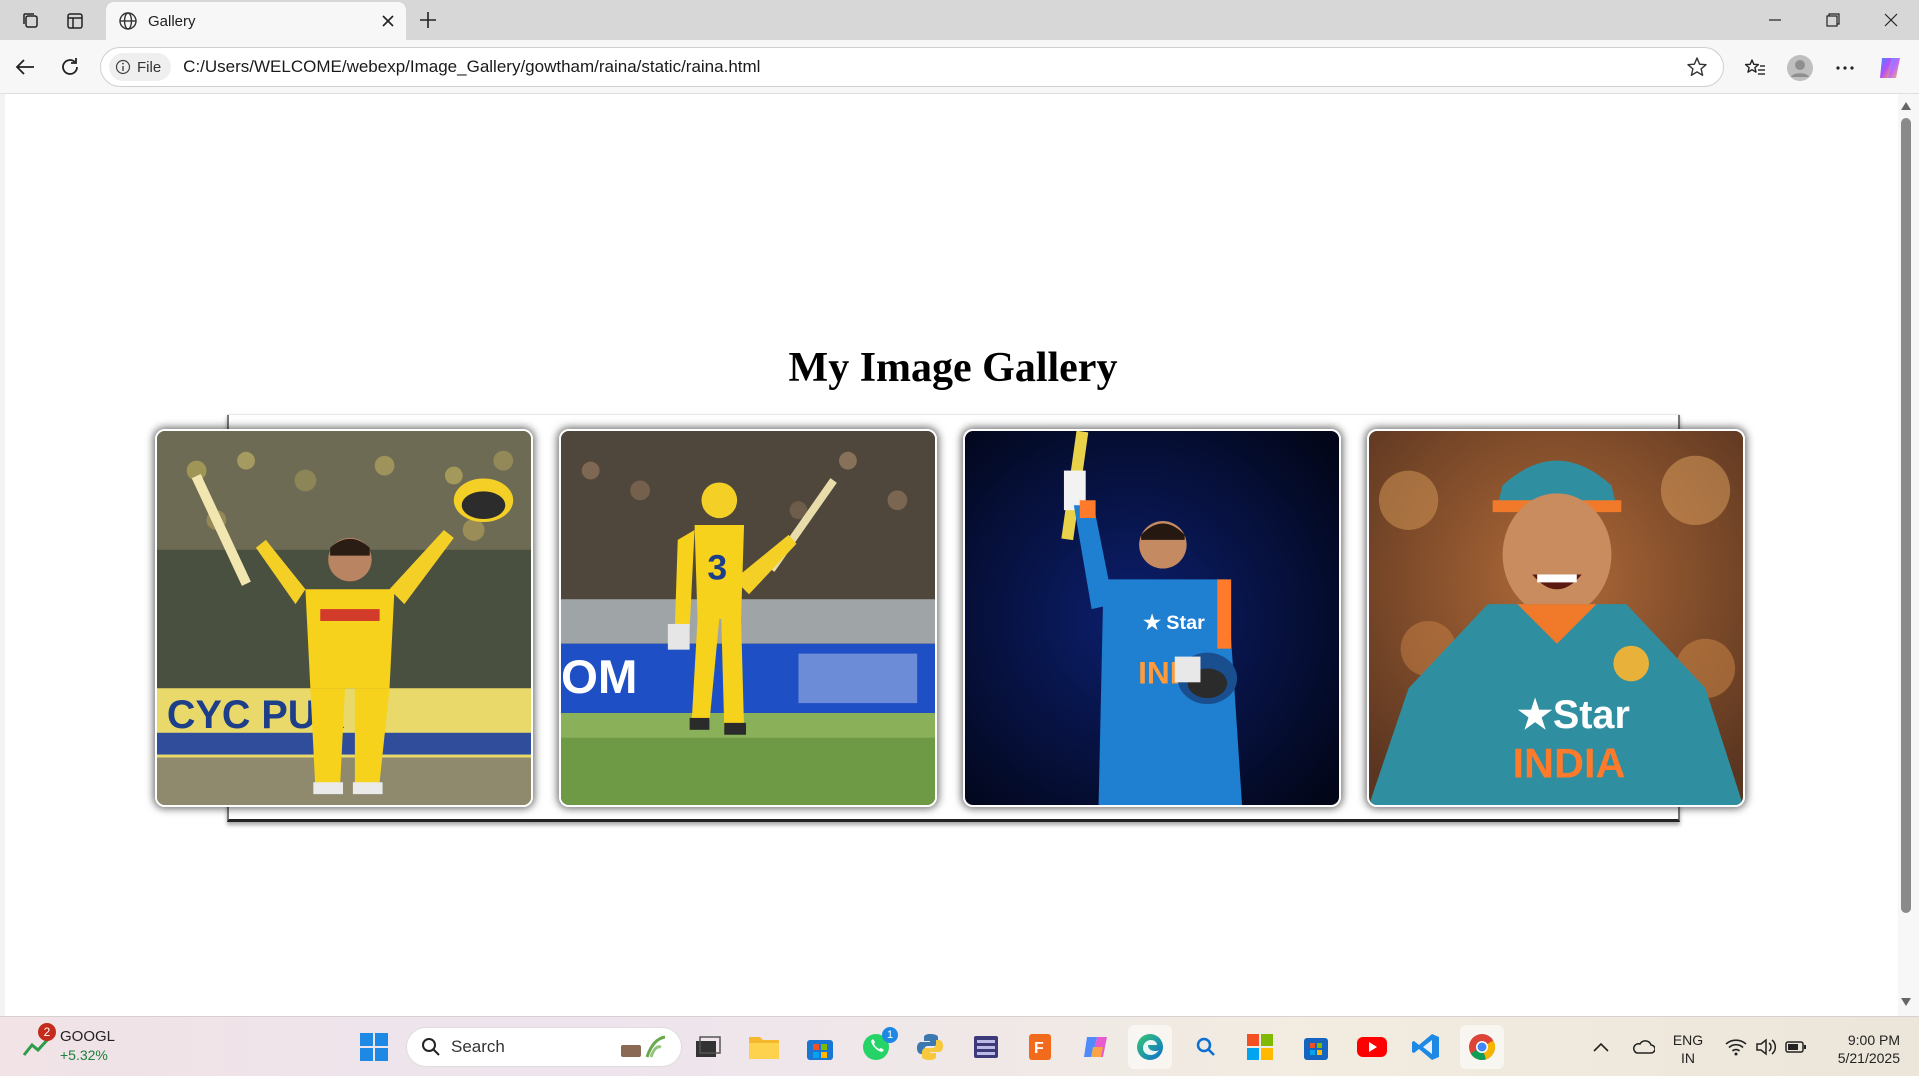  Describe the element at coordinates (1573, 715) in the screenshot. I see `svg-text: ★Star` at that location.